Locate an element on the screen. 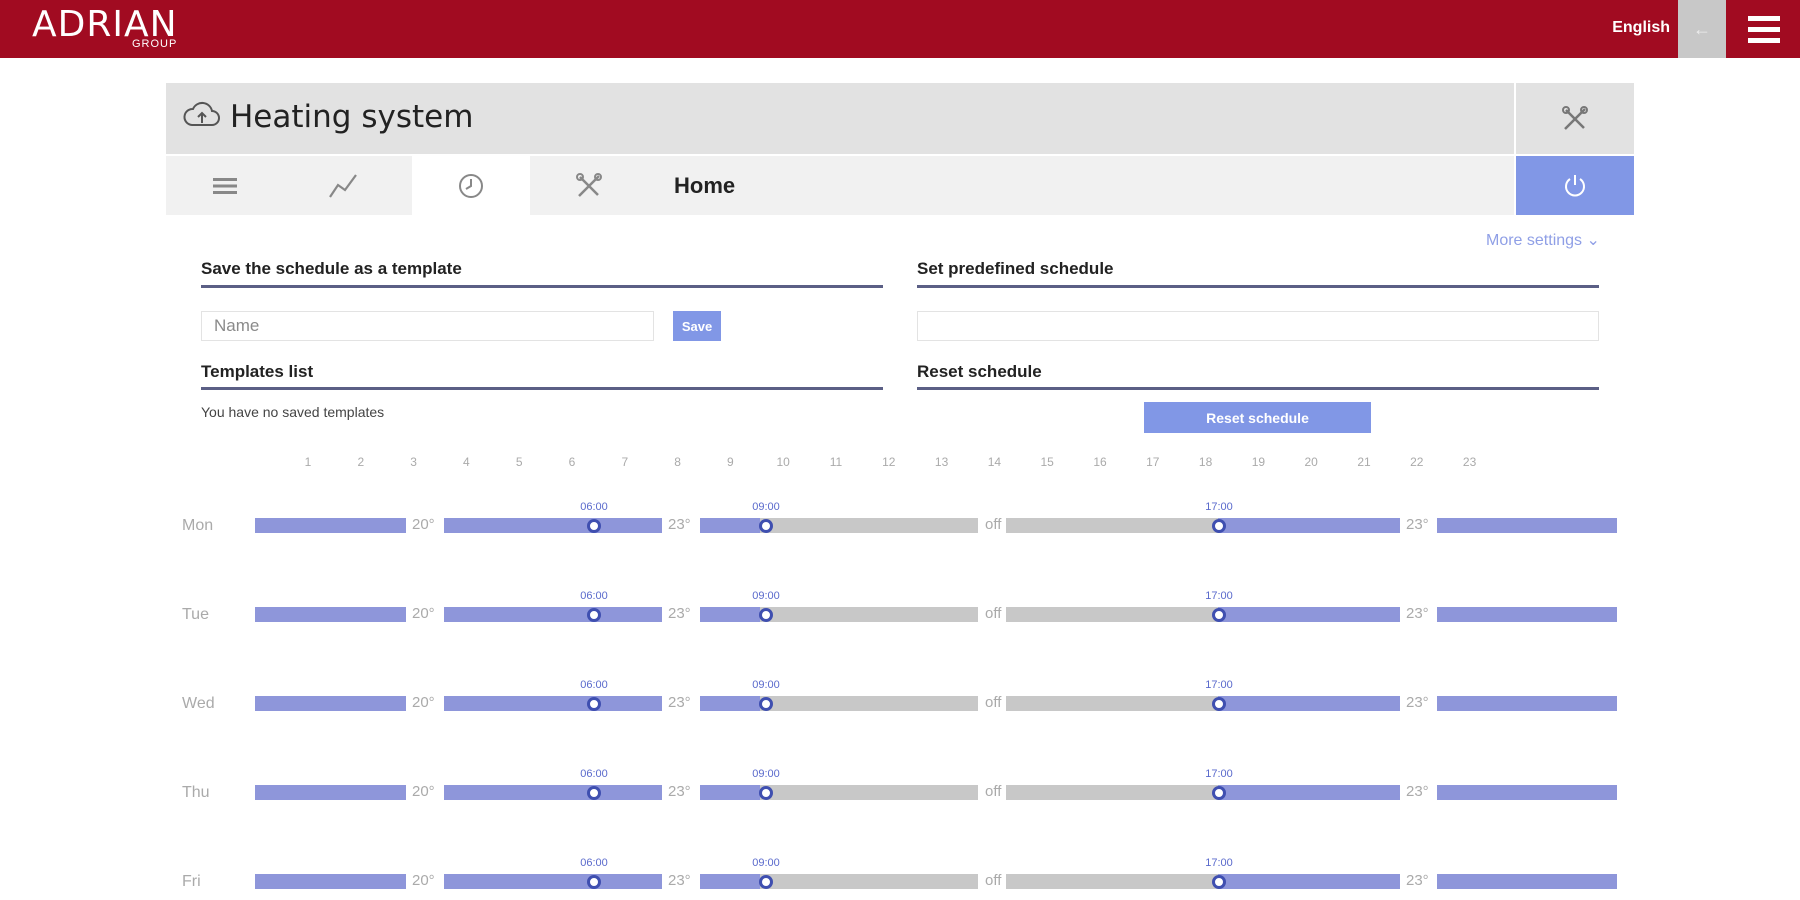 This screenshot has width=1800, height=900. hour-label: 5 is located at coordinates (519, 462).